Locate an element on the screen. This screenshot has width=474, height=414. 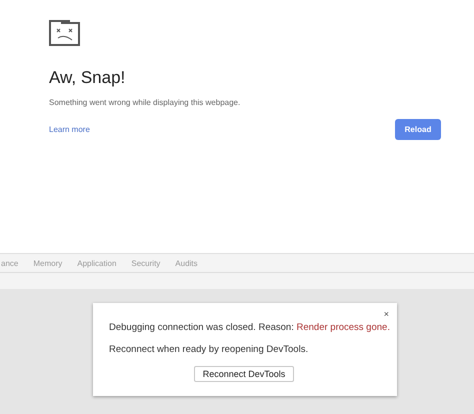
sad-page-icon is located at coordinates (65, 32).